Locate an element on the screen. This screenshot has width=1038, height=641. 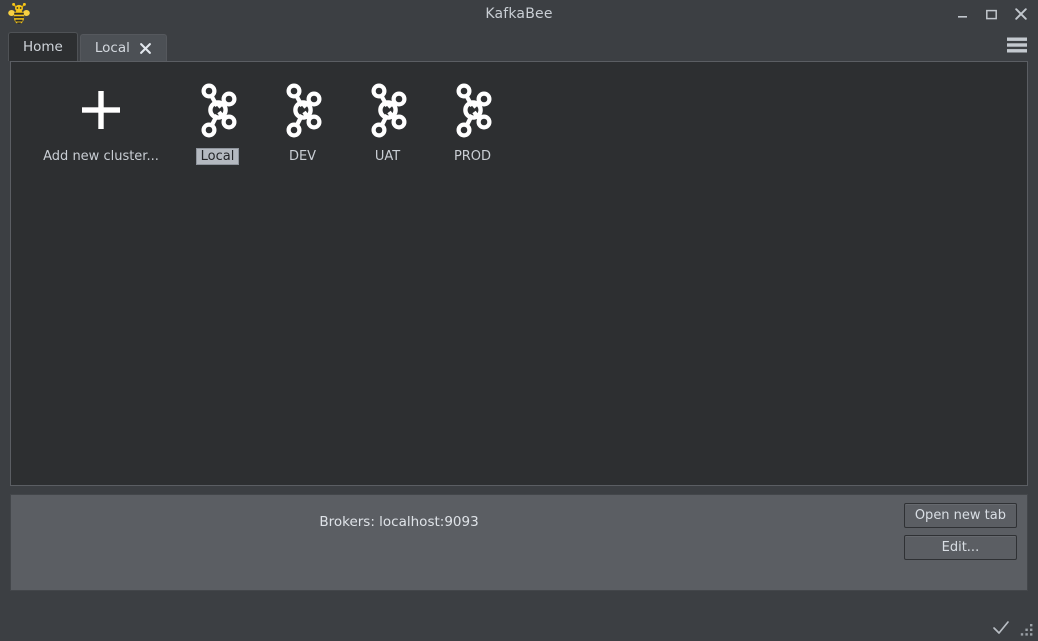
close-button is located at coordinates (1020, 14).